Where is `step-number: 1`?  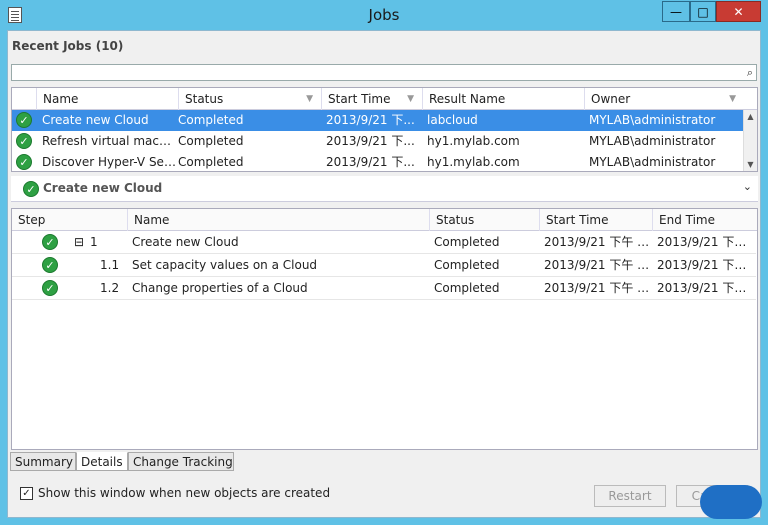 step-number: 1 is located at coordinates (94, 242).